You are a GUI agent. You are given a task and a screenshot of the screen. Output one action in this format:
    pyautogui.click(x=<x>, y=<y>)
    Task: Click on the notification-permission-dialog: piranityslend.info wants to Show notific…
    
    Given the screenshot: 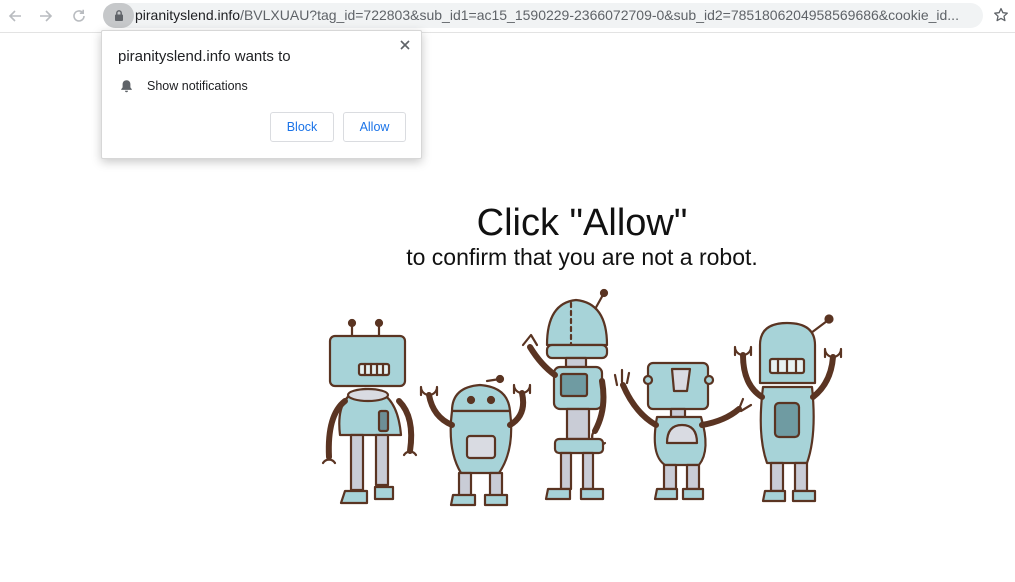 What is the action you would take?
    pyautogui.click(x=261, y=94)
    